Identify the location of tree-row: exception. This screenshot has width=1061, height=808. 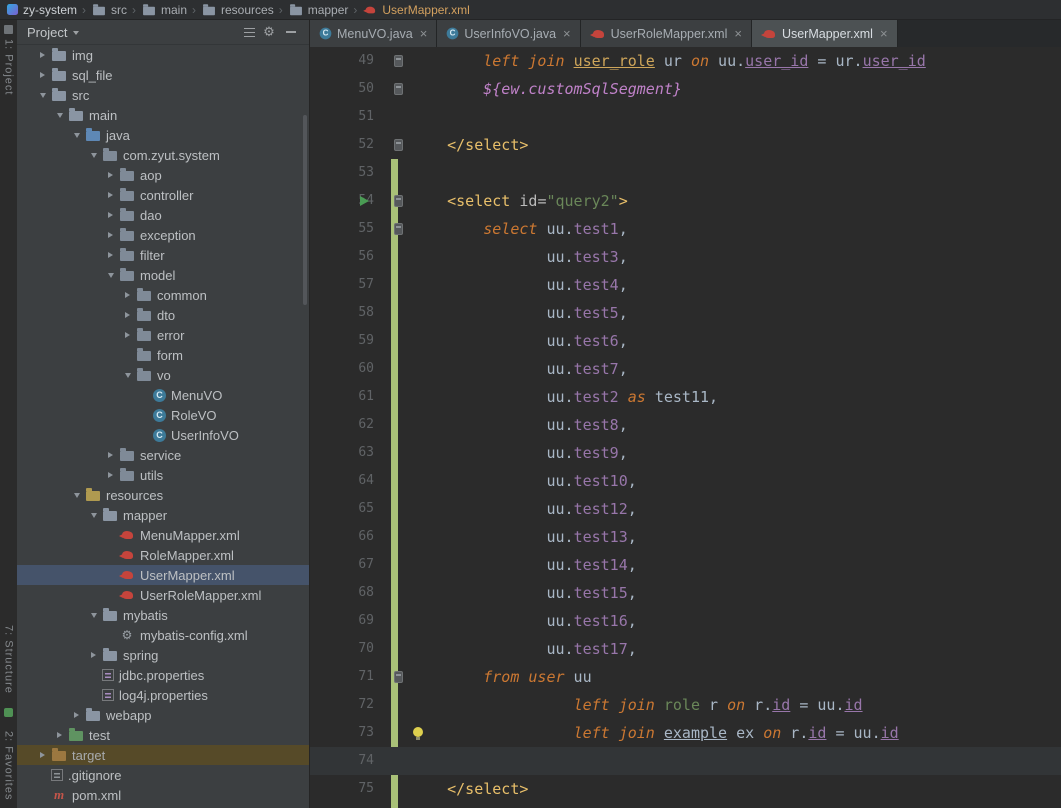
(163, 235).